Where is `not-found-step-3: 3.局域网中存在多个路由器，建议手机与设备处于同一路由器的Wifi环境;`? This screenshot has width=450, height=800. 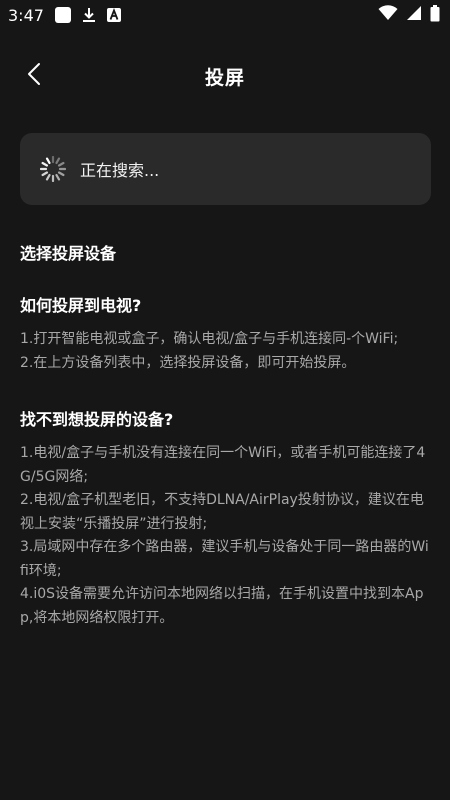 not-found-step-3: 3.局域网中存在多个路由器，建议手机与设备处于同一路由器的Wifi环境; is located at coordinates (224, 559).